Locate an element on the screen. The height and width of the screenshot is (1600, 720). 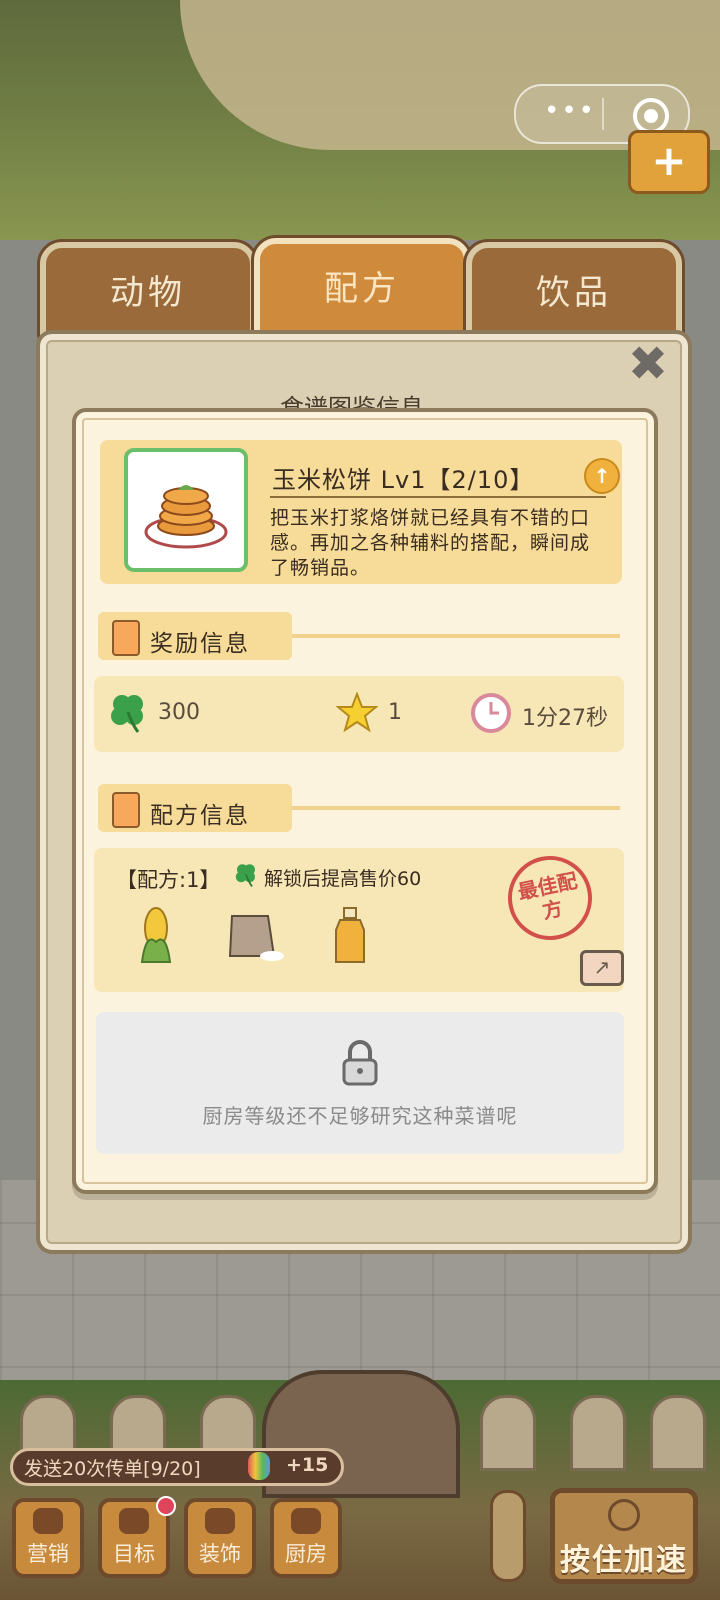
capsule-divider is located at coordinates (603, 114).